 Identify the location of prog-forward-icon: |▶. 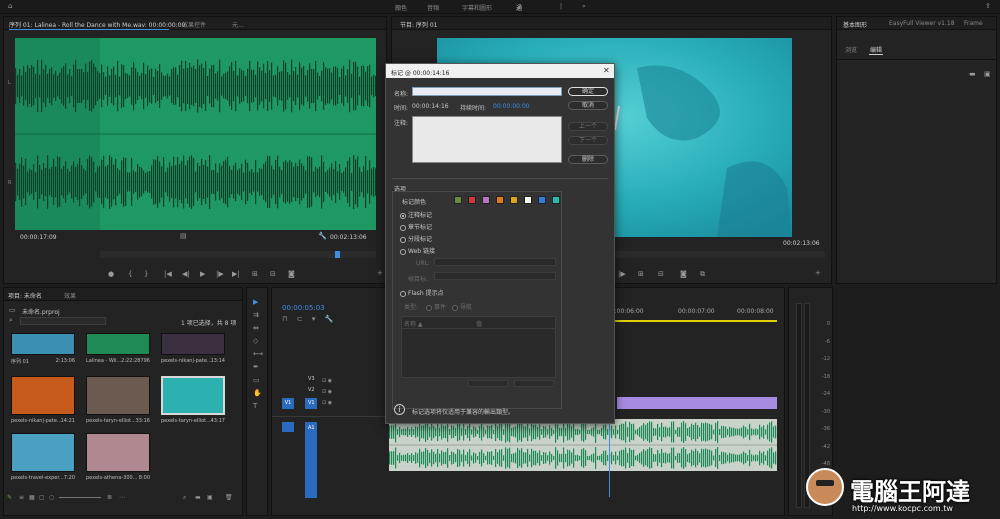
(622, 274).